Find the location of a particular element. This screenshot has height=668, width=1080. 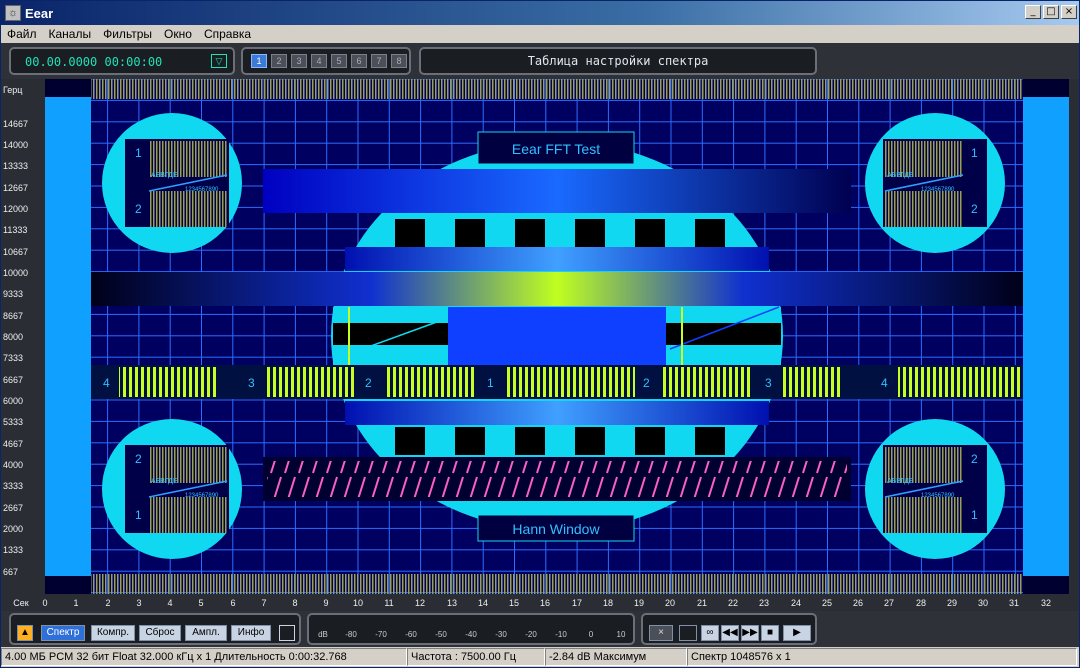

x-tick: 31 is located at coordinates (1014, 603).